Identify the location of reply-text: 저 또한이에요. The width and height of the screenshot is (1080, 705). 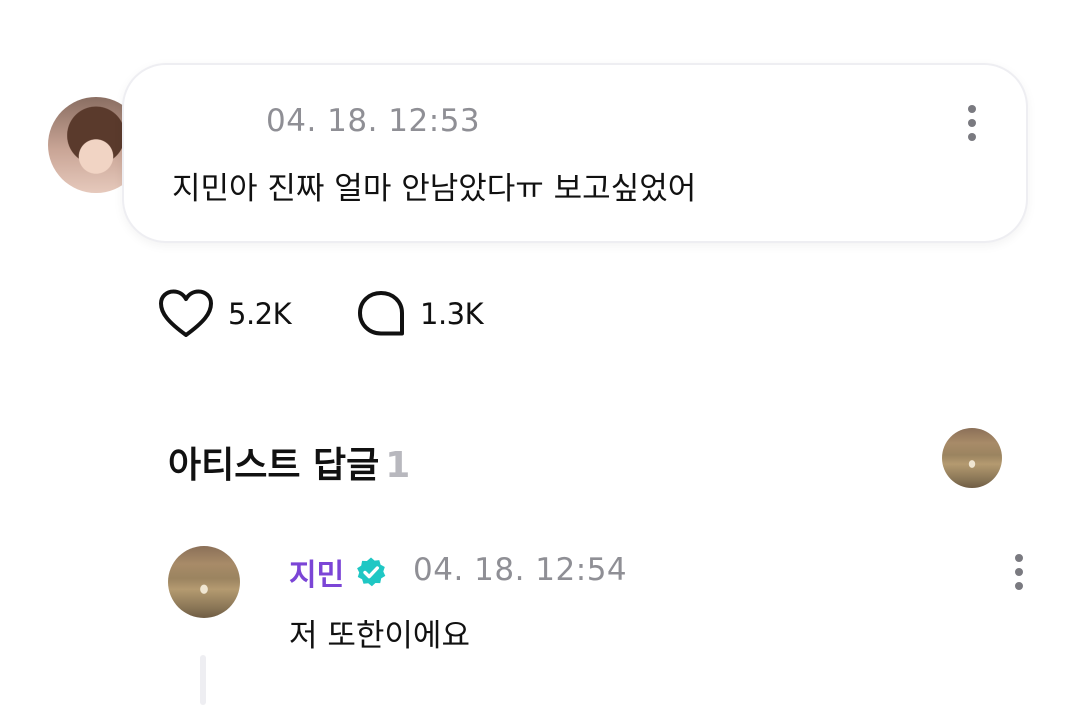
(379, 636).